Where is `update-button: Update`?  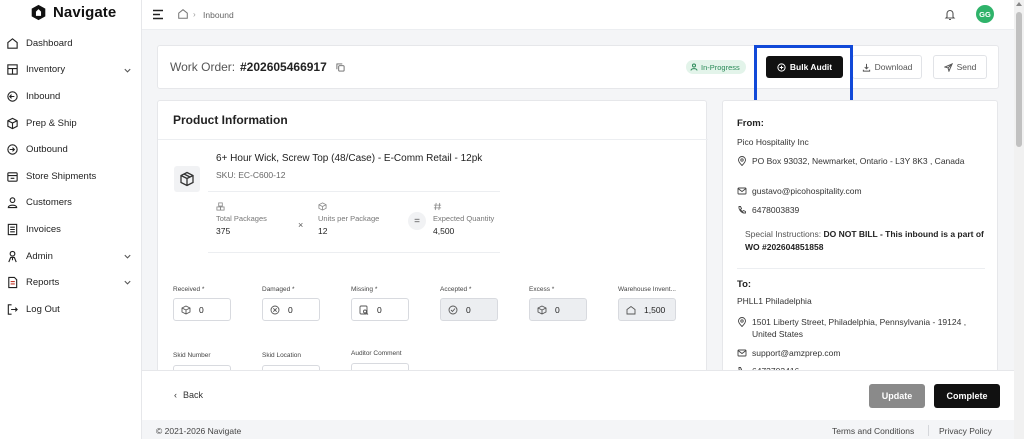
update-button: Update is located at coordinates (897, 396).